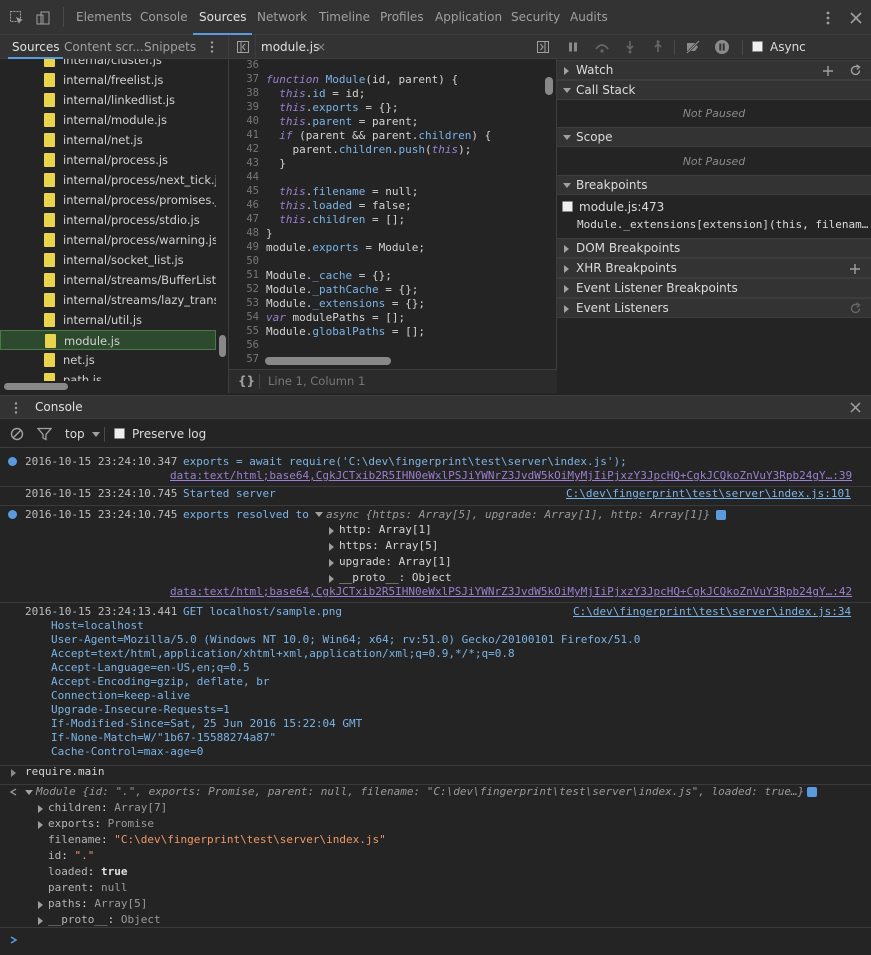 The height and width of the screenshot is (955, 871). I want to click on close-devtools-icon, so click(856, 18).